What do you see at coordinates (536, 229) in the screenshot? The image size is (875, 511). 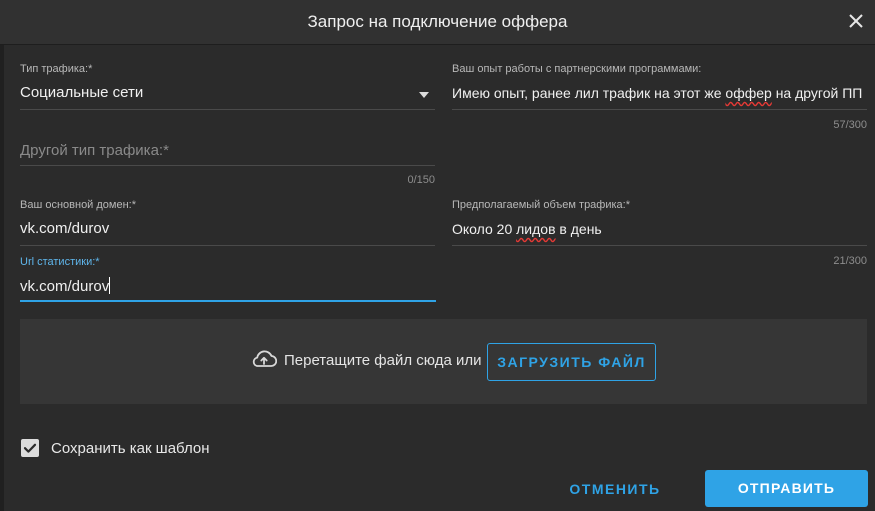 I see `spellcheck-word: лидов` at bounding box center [536, 229].